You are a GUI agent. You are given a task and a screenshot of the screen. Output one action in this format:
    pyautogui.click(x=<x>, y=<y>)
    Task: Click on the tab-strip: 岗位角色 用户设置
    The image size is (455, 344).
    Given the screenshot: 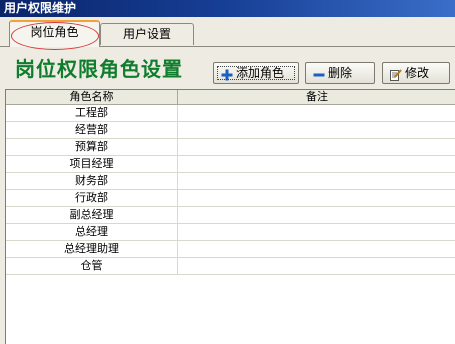 What is the action you would take?
    pyautogui.click(x=227, y=32)
    